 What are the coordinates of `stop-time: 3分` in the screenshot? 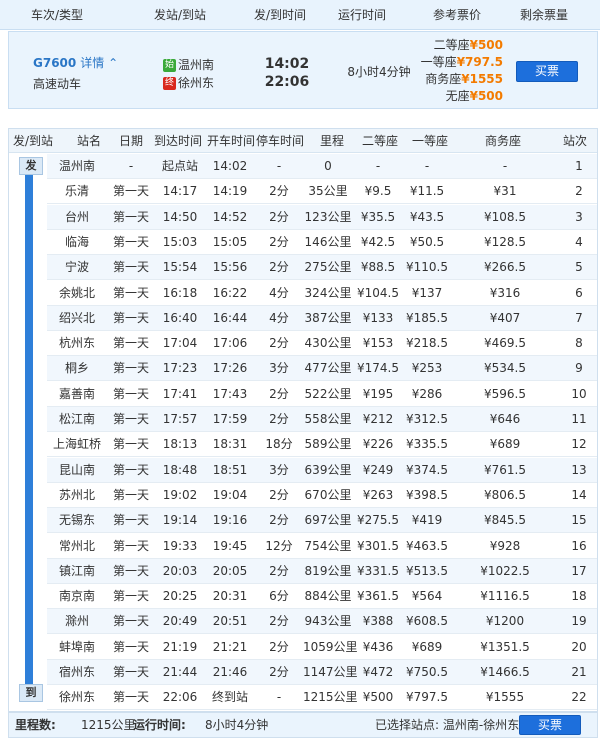 It's located at (279, 368).